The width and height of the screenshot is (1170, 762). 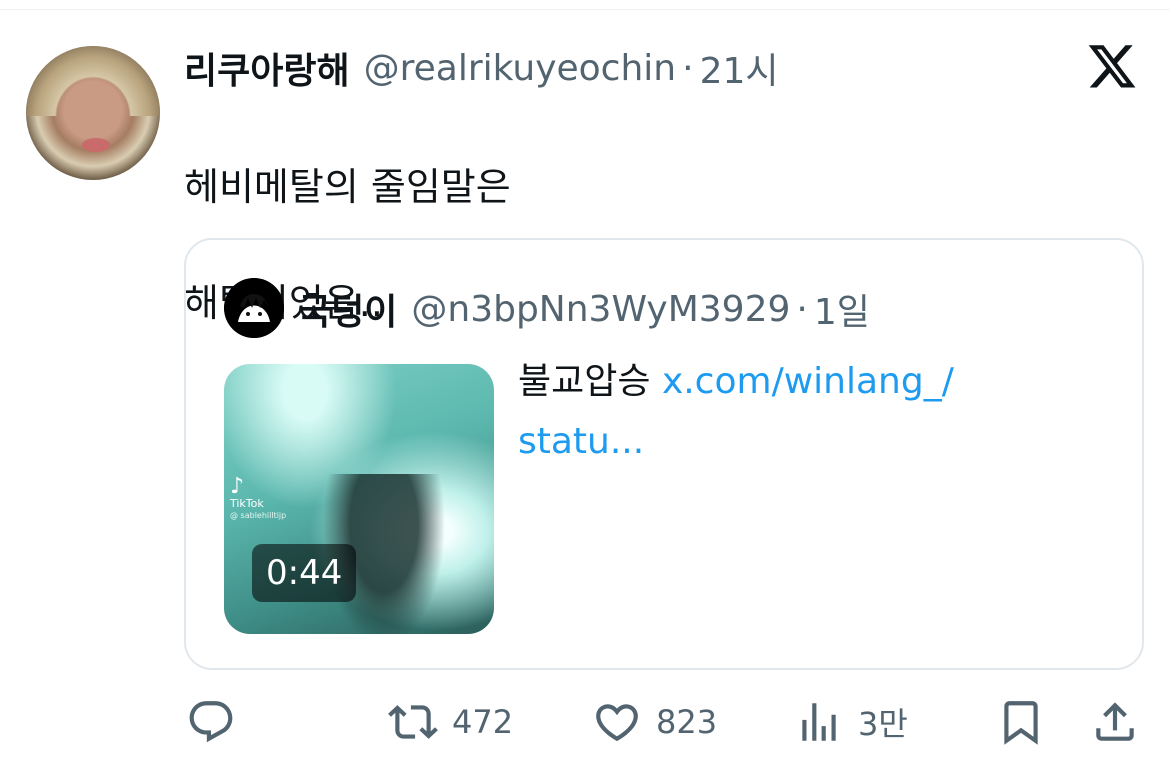 What do you see at coordinates (590, 381) in the screenshot?
I see `quoted-text-body: 불교압승` at bounding box center [590, 381].